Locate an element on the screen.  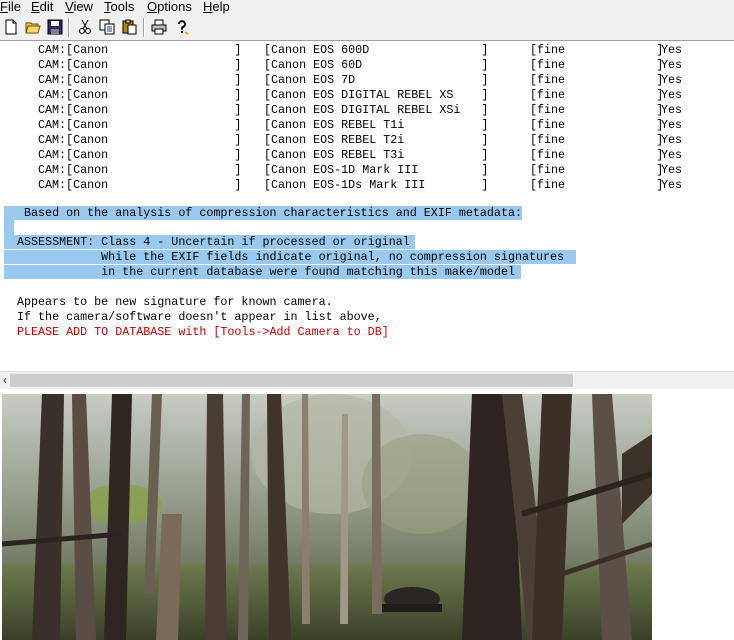
camera-model: [Canon EOS REBEL T1i ] is located at coordinates (376, 125).